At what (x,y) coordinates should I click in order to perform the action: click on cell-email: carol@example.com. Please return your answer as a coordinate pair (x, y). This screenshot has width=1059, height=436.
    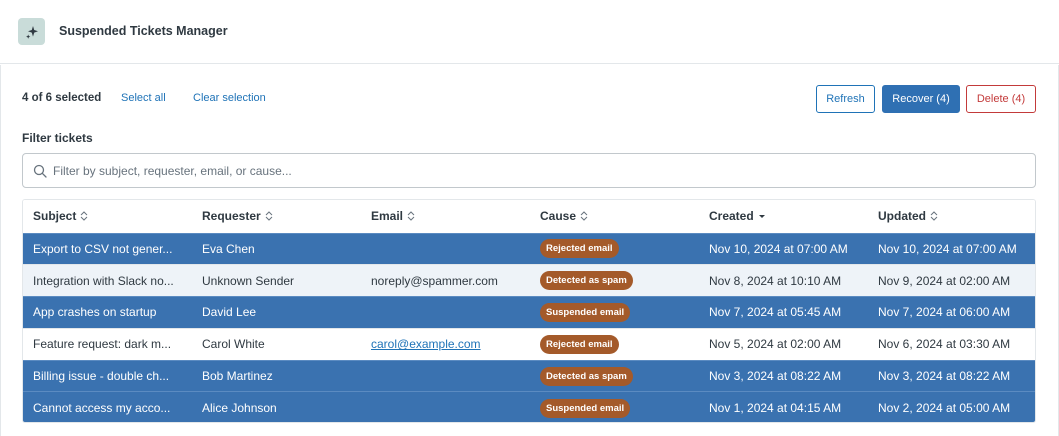
    Looking at the image, I should click on (445, 344).